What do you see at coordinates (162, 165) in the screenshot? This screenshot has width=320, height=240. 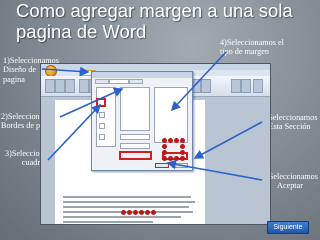 I see `accept-button` at bounding box center [162, 165].